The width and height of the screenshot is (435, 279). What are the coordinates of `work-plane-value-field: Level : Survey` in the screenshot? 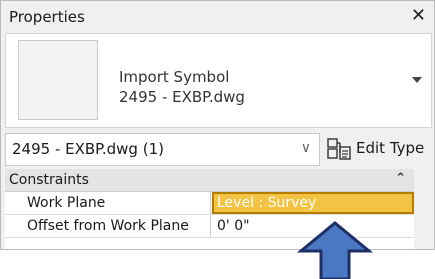 It's located at (313, 203).